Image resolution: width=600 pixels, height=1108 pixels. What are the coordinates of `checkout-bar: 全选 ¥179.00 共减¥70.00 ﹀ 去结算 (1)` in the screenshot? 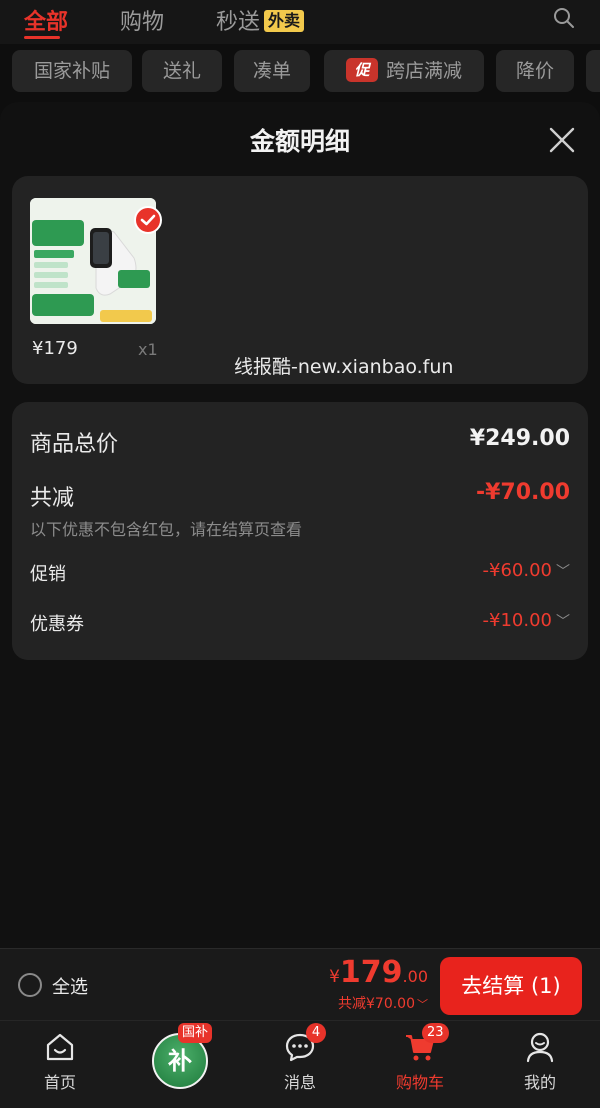 It's located at (300, 984).